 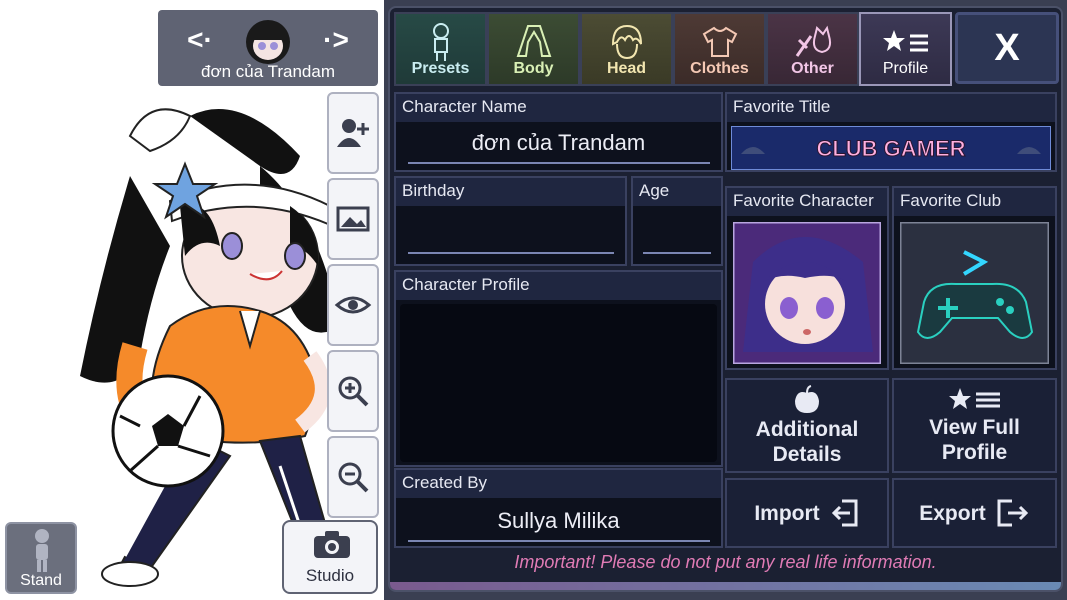 I want to click on tab-label: Body, so click(x=533, y=68).